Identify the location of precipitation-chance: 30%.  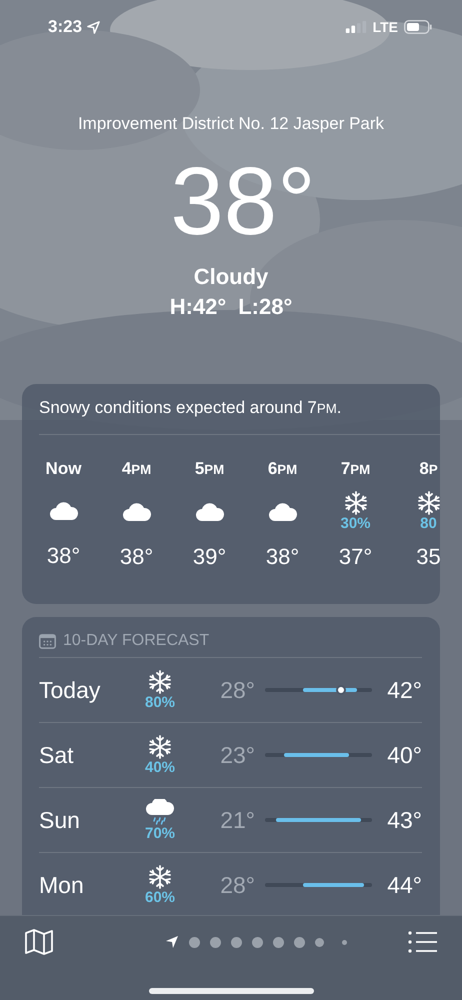
(355, 524).